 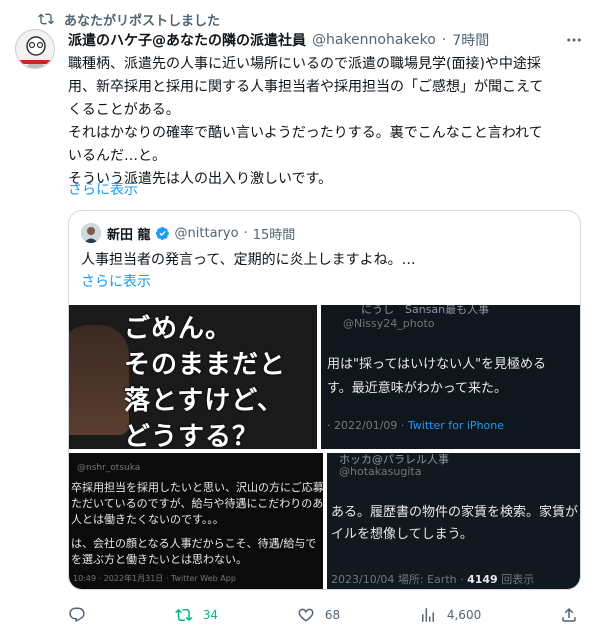 I want to click on reply-button, so click(x=82, y=615).